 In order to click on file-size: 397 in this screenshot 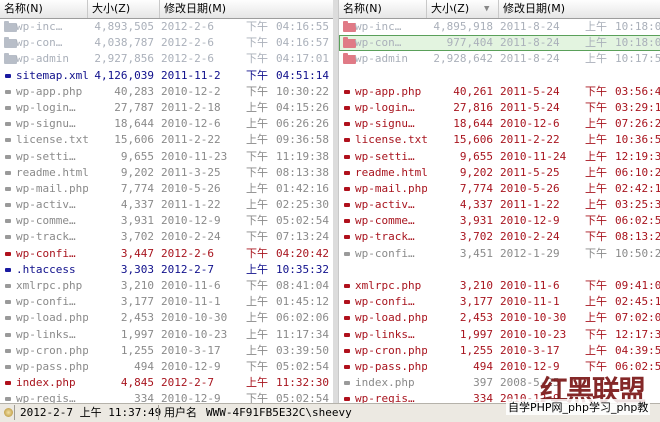, I will do `click(483, 383)`.